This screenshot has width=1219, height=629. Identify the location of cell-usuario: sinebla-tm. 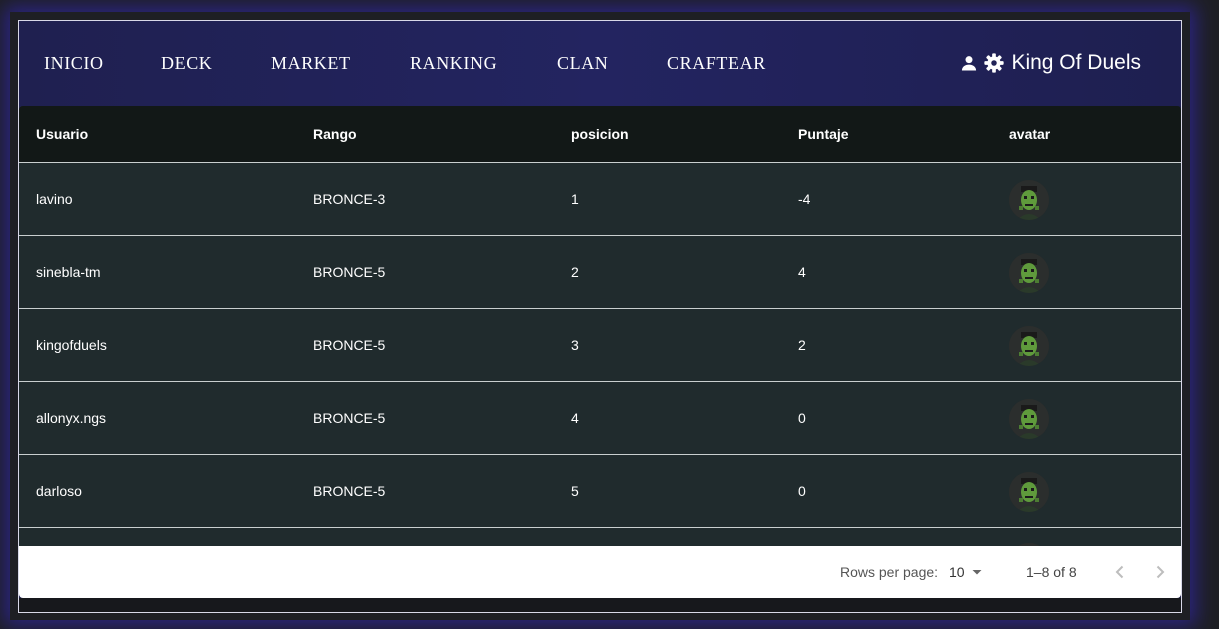
(68, 272).